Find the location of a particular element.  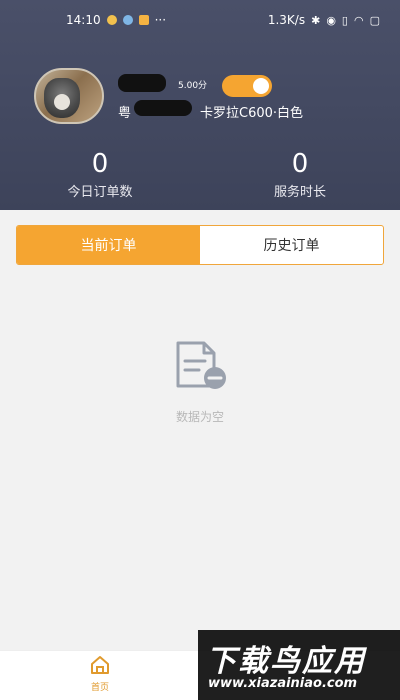

stat-service-time: 0 服务时长 is located at coordinates (300, 175).